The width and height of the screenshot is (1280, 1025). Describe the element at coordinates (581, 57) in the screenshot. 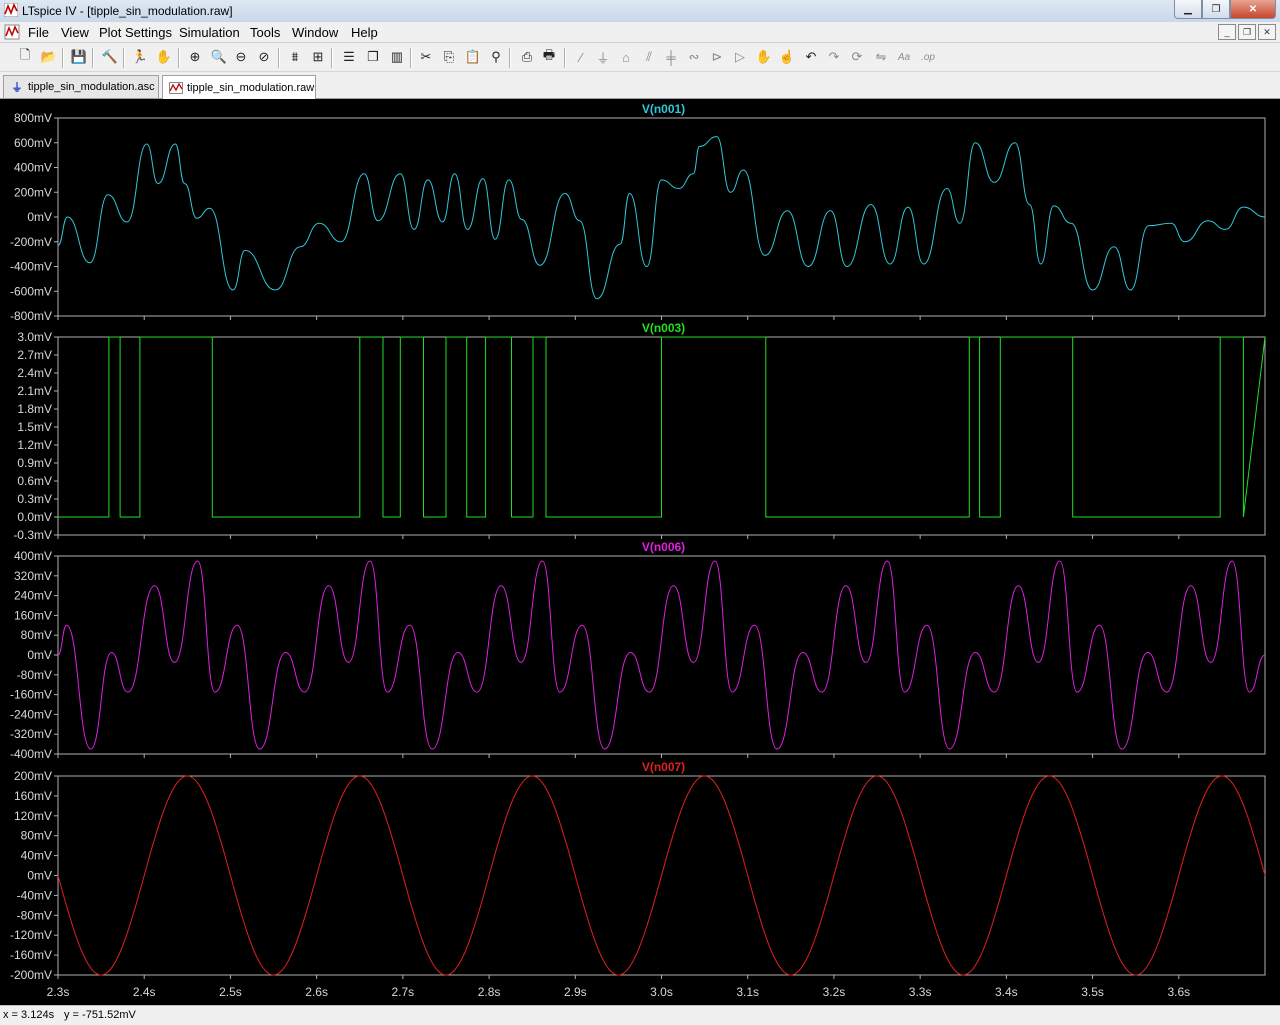

I see `wire-icon: ∕` at that location.